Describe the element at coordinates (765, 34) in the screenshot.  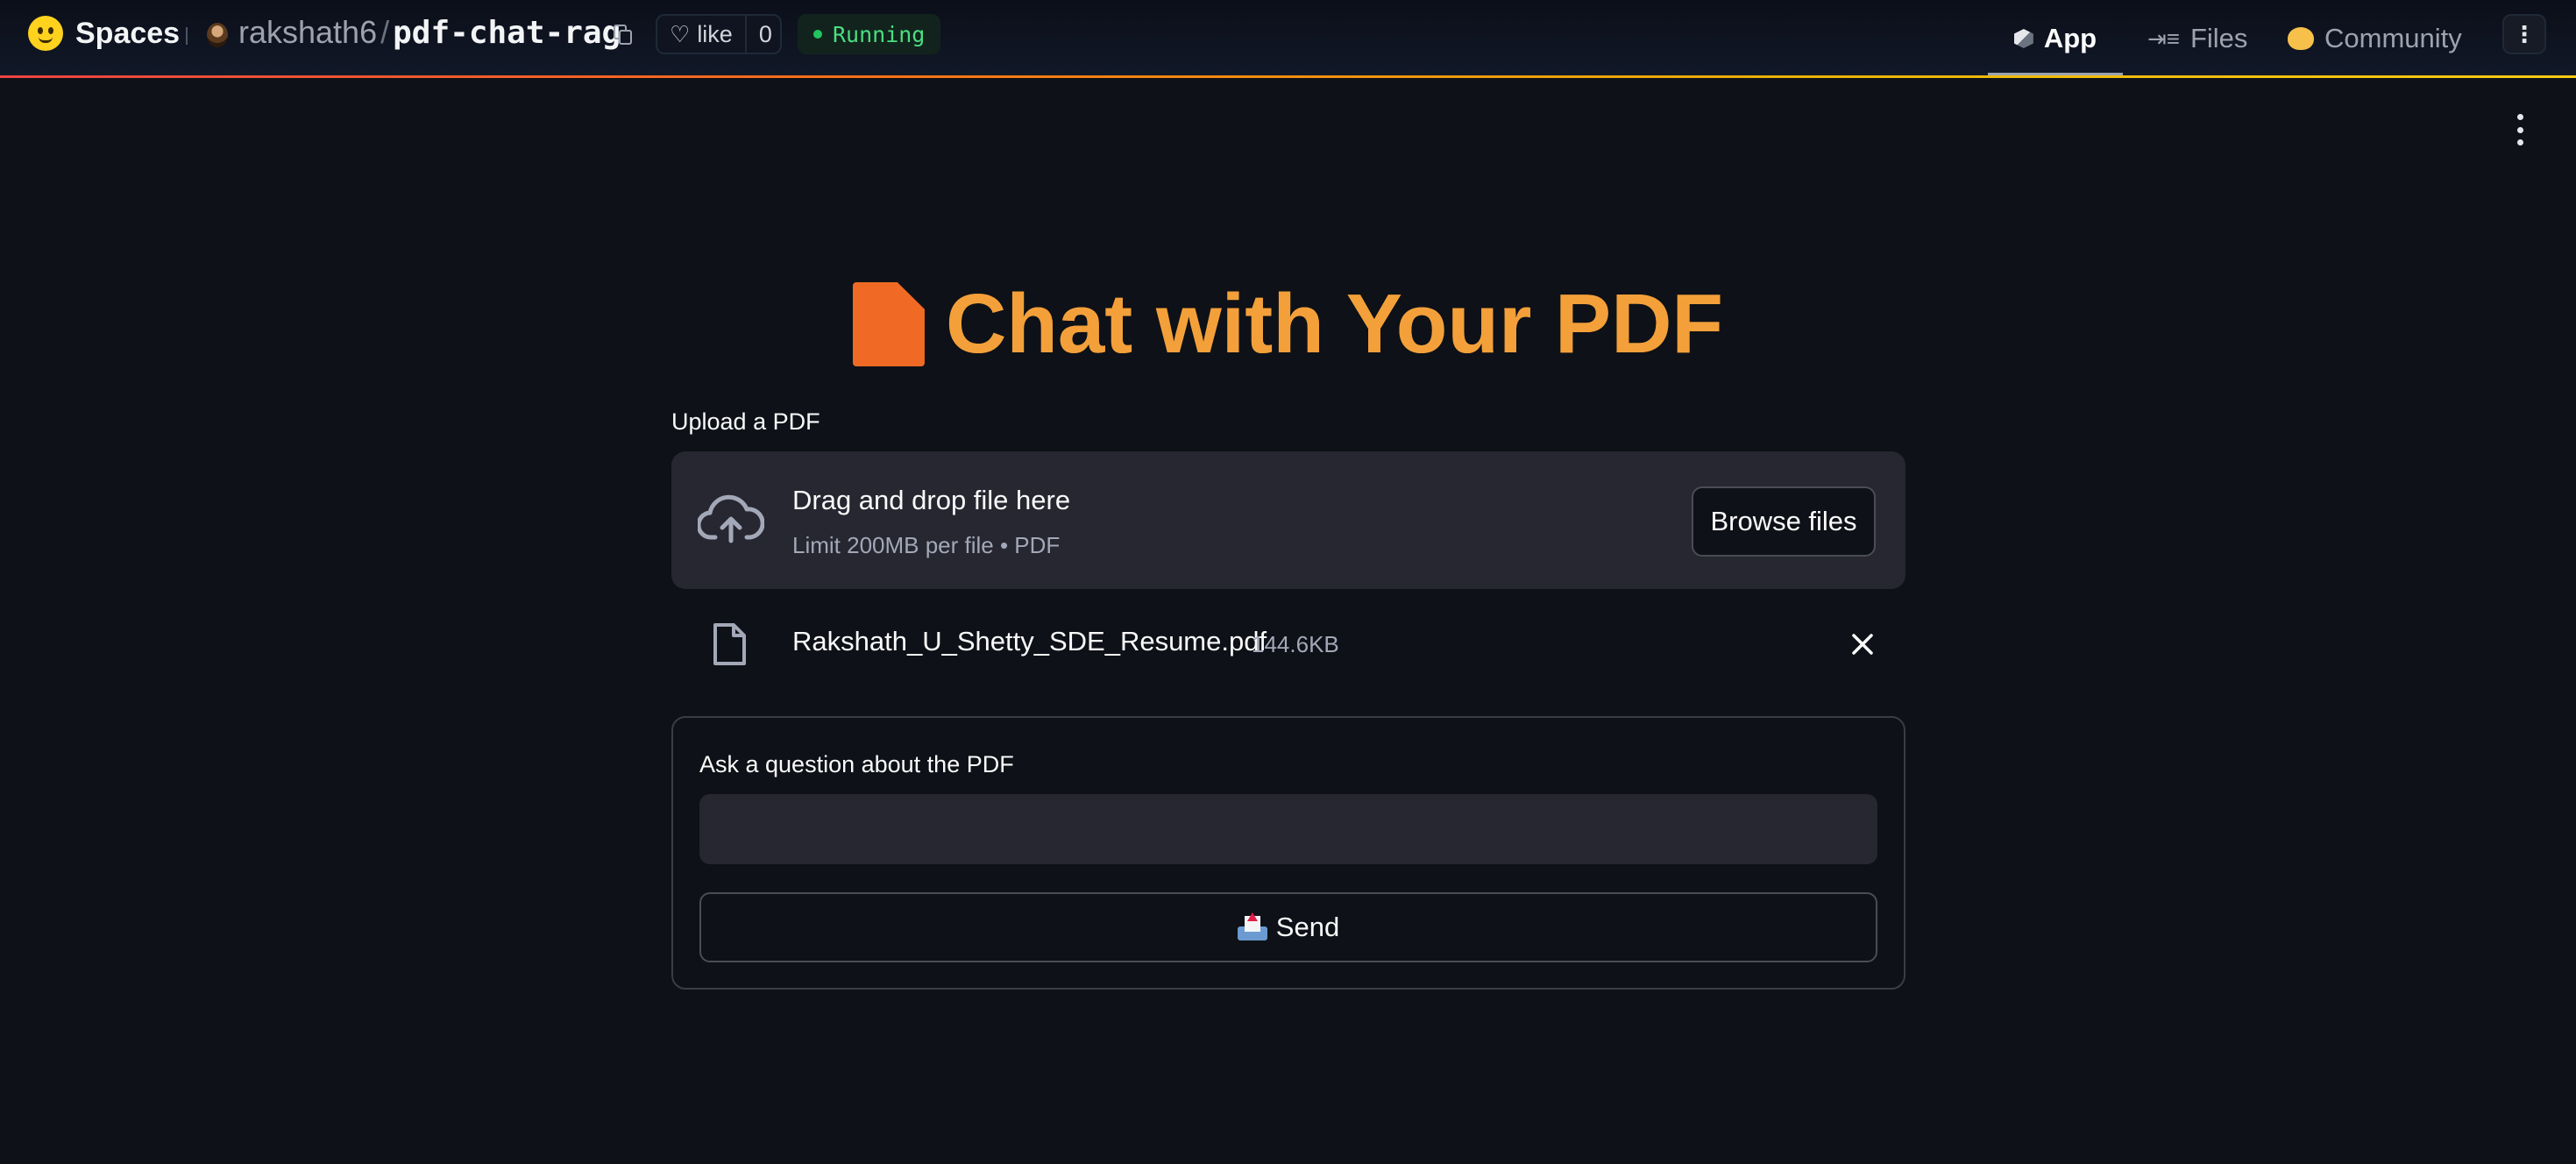
I see `like-count: 0` at that location.